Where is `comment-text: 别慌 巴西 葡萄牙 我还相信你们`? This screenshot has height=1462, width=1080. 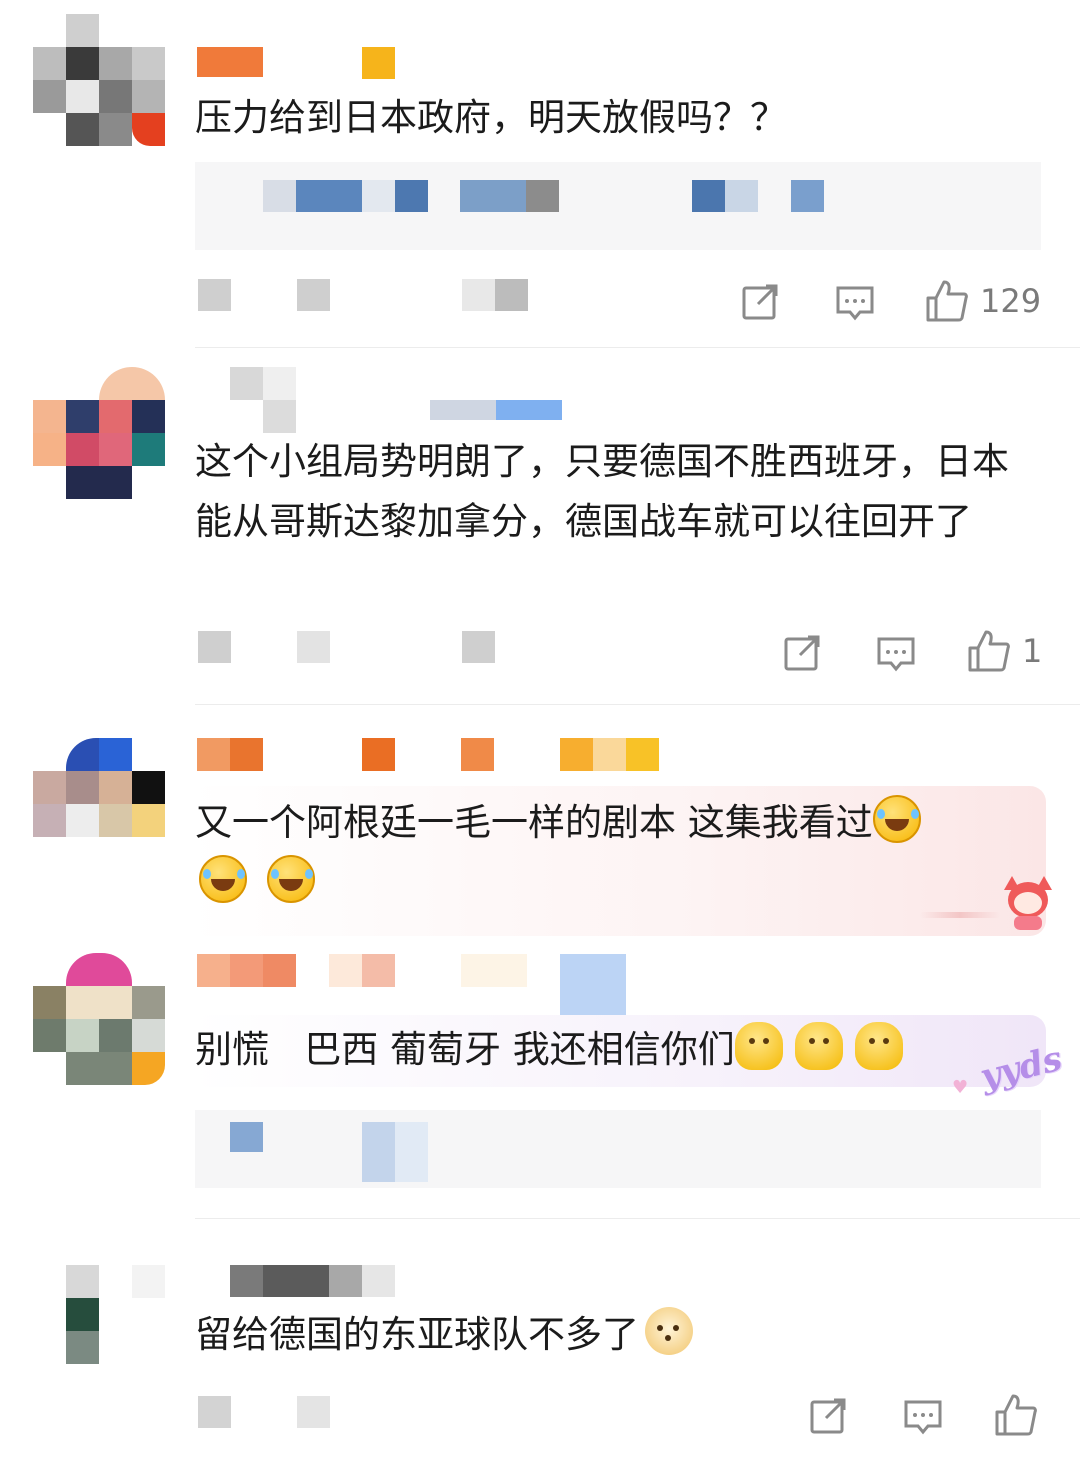
comment-text: 别慌 巴西 葡萄牙 我还相信你们 is located at coordinates (620, 1050).